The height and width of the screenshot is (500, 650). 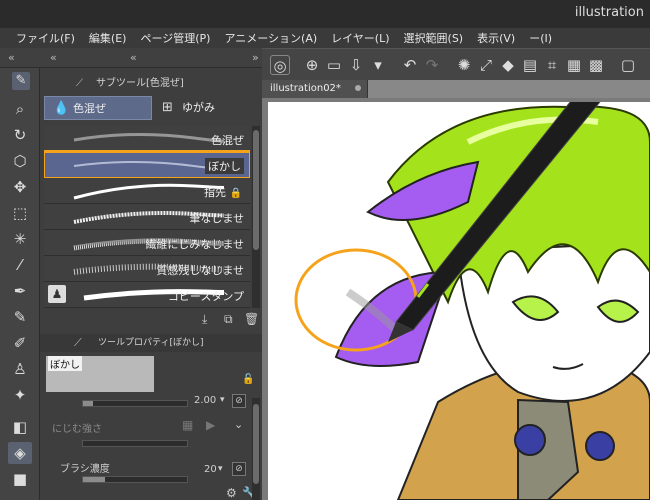 What do you see at coordinates (20, 453) in the screenshot?
I see `blend-tool-icon: ◈` at bounding box center [20, 453].